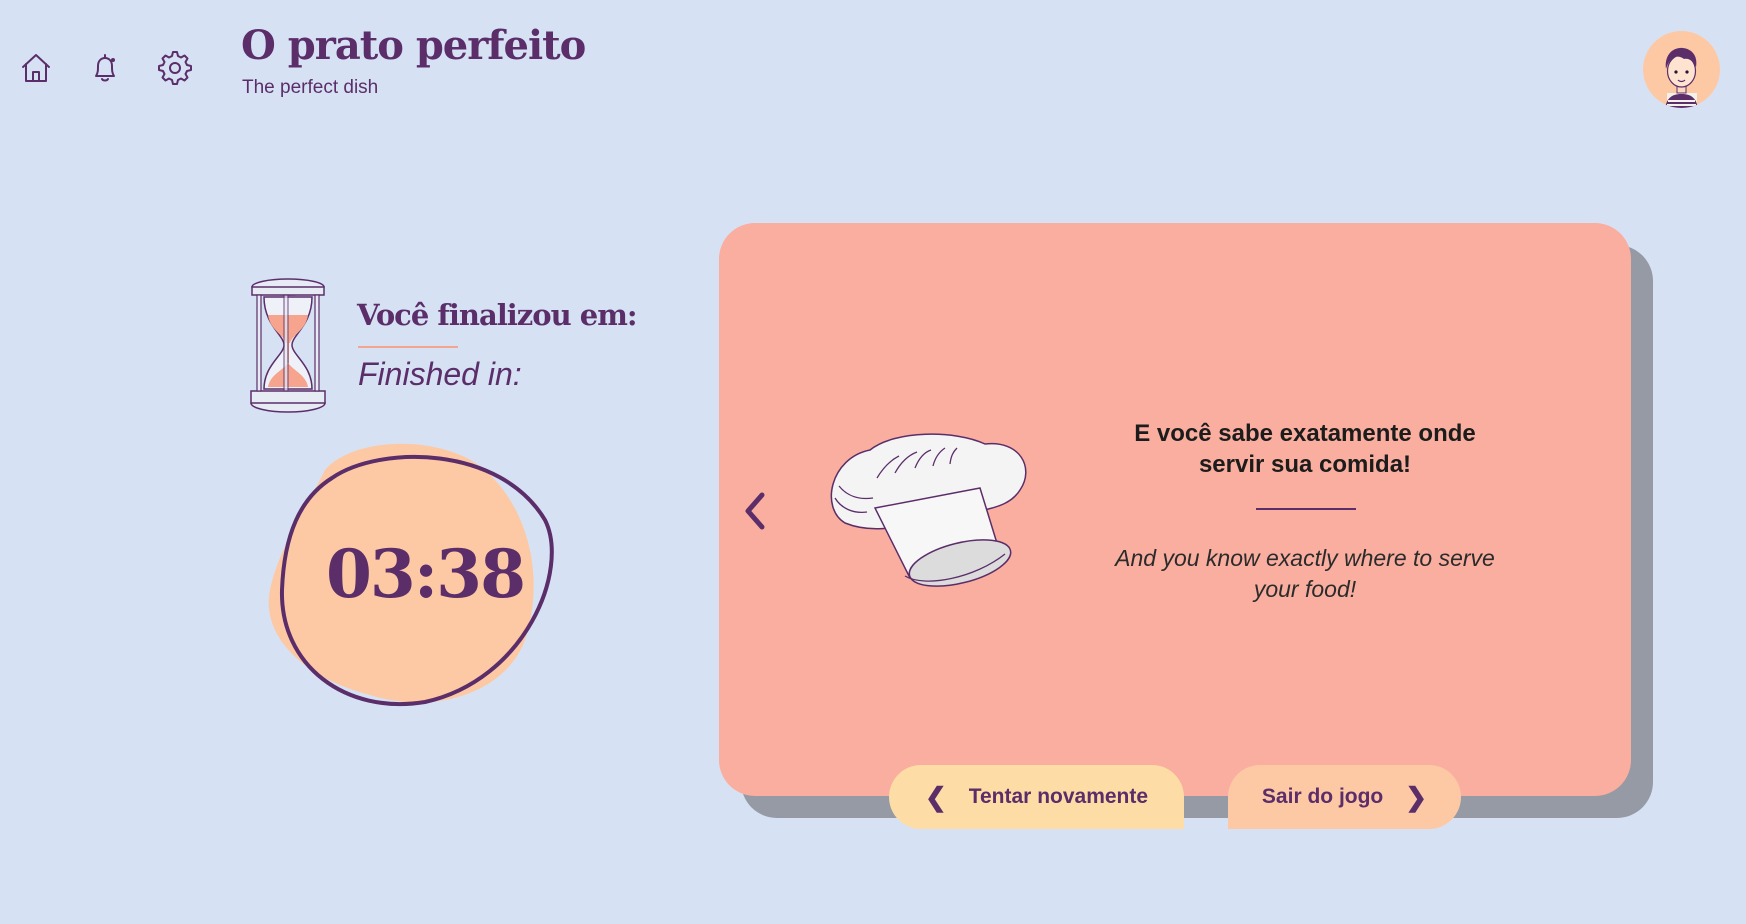 This screenshot has width=1746, height=924. What do you see at coordinates (440, 374) in the screenshot?
I see `finished-label-en: Finished in:` at bounding box center [440, 374].